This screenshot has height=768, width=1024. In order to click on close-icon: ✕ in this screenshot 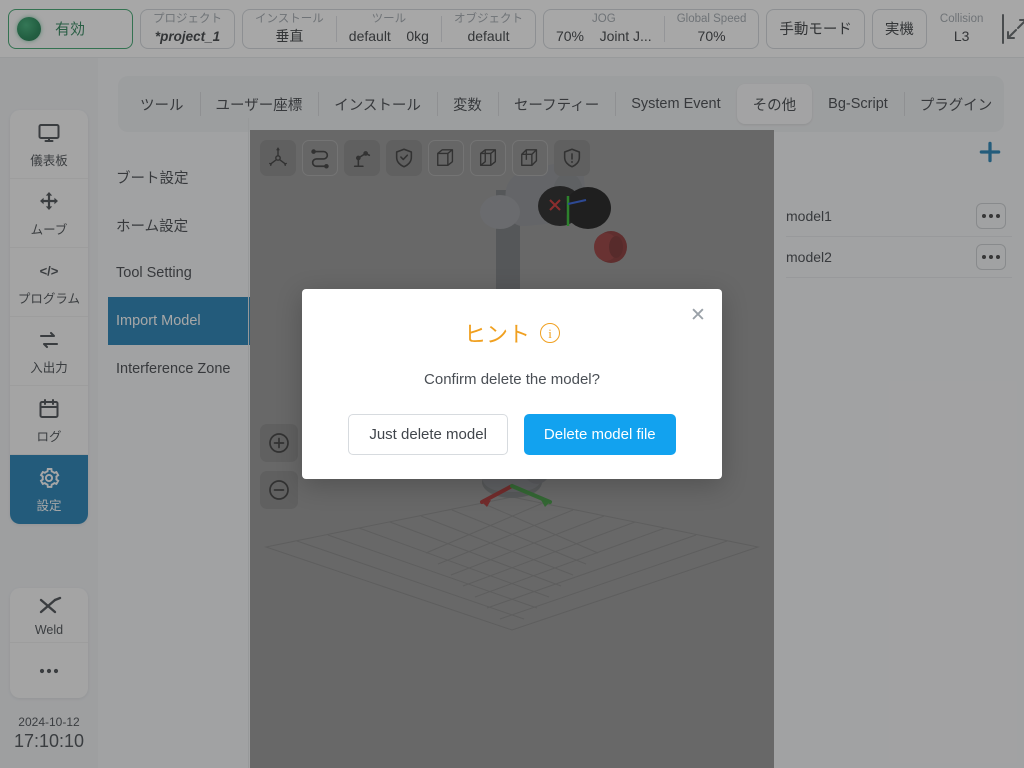, I will do `click(698, 316)`.